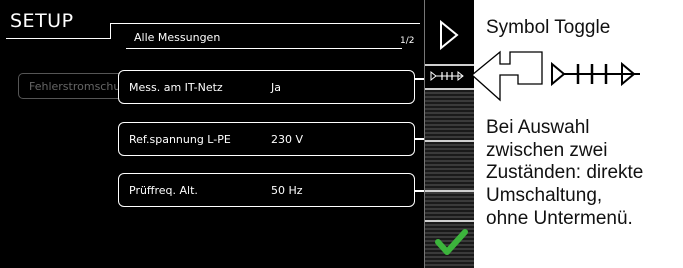 The height and width of the screenshot is (268, 683). I want to click on green-checkmark-icon, so click(451, 242).